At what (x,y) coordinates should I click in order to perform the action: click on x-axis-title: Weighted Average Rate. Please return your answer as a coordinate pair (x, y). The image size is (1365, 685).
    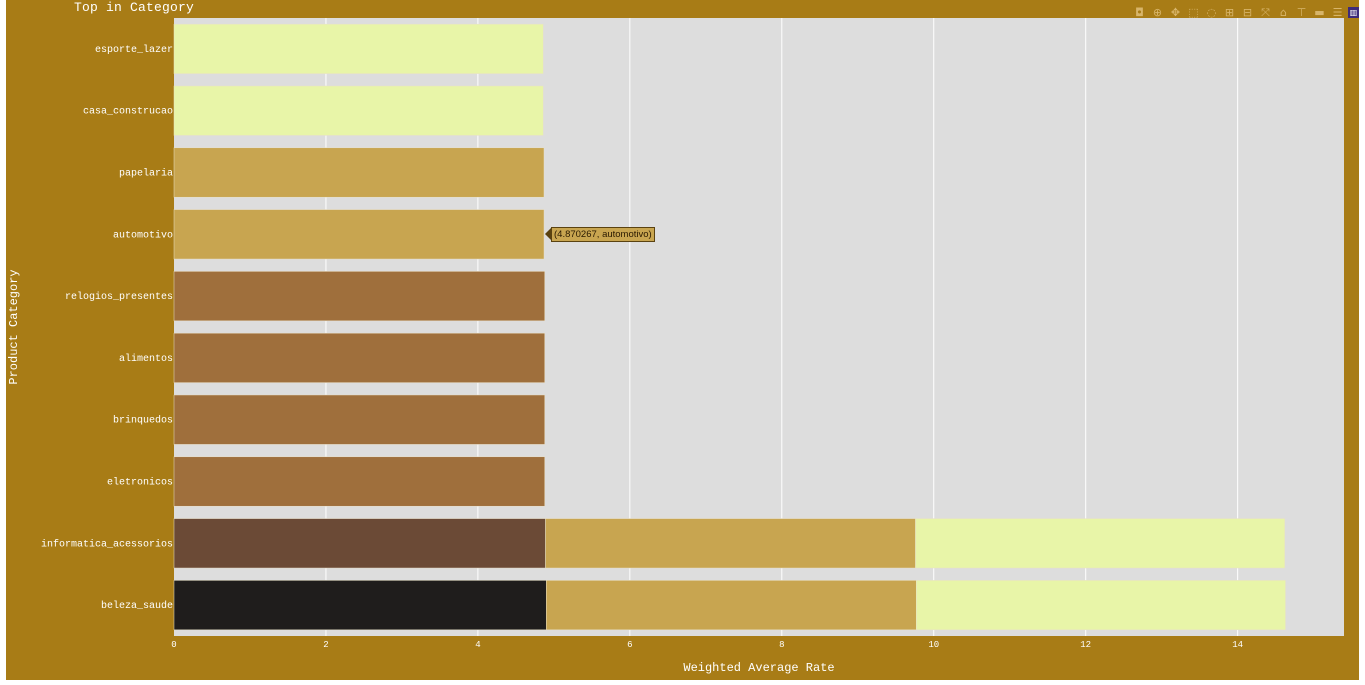
    Looking at the image, I should click on (758, 668).